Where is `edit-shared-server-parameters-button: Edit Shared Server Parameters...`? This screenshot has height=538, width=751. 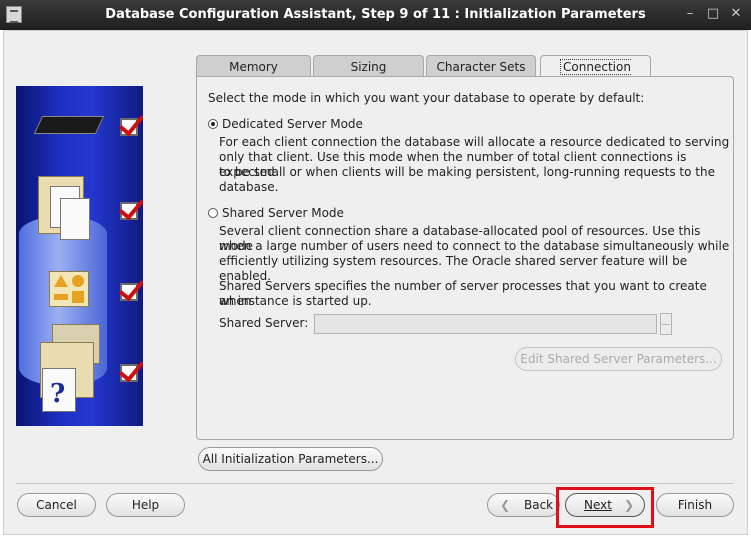
edit-shared-server-parameters-button: Edit Shared Server Parameters... is located at coordinates (618, 359).